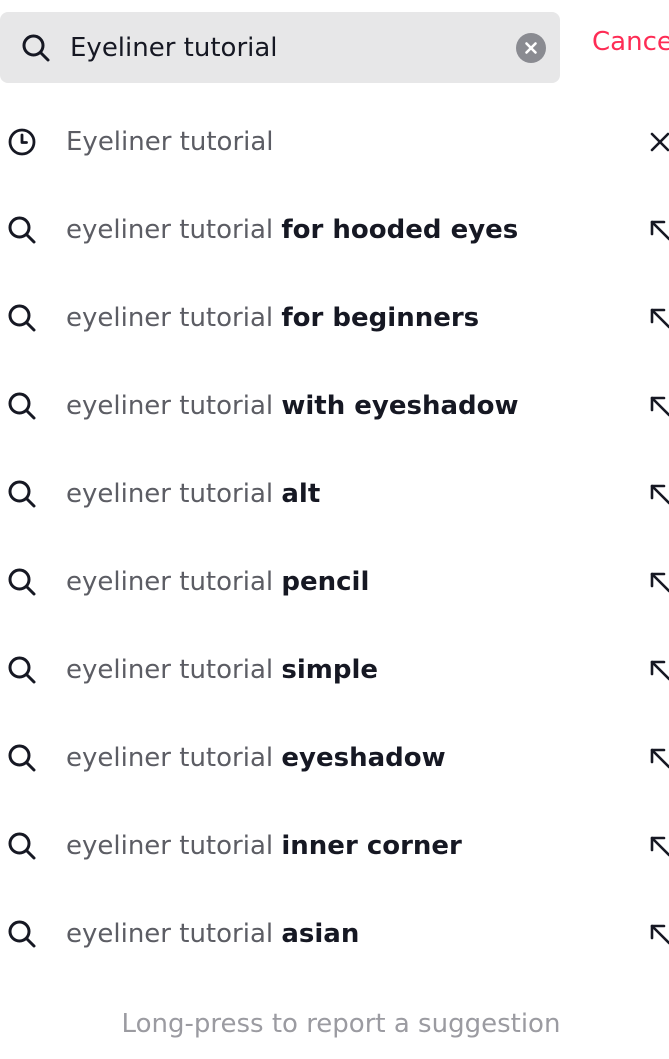 The image size is (669, 1059). I want to click on suggestion-completion: inner corner, so click(371, 846).